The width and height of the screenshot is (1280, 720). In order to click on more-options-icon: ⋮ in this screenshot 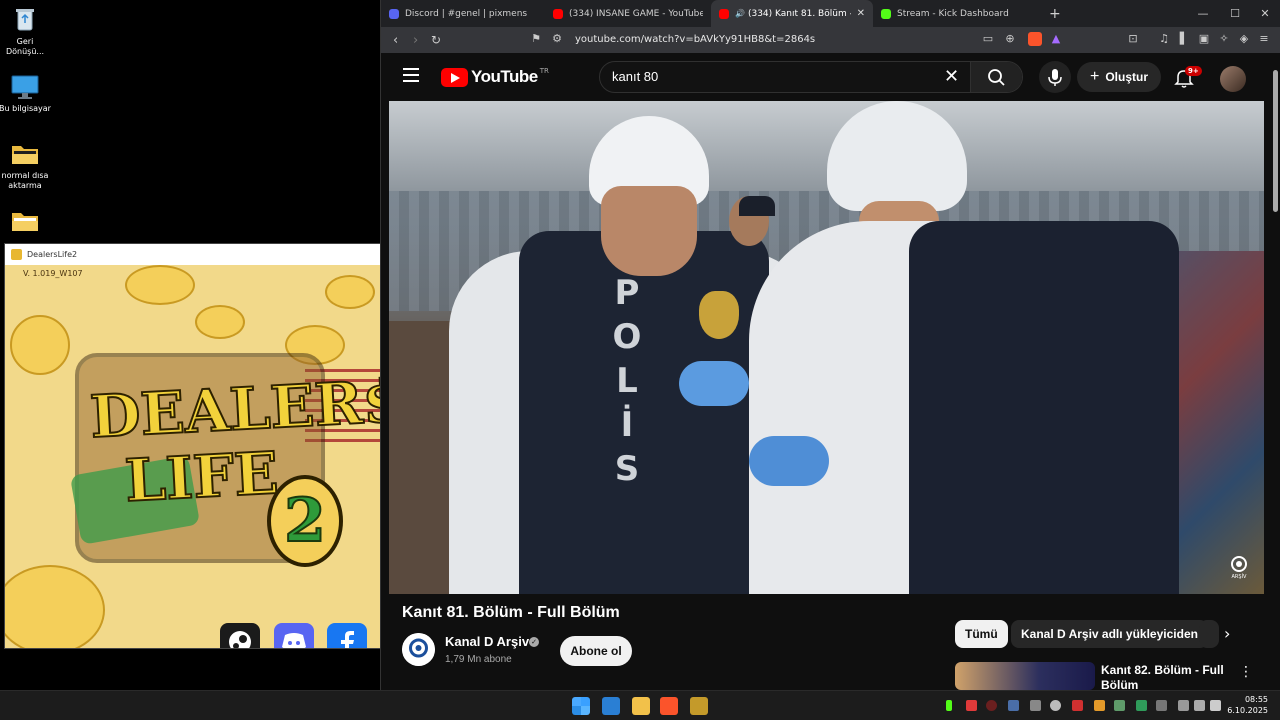, I will do `click(1246, 672)`.